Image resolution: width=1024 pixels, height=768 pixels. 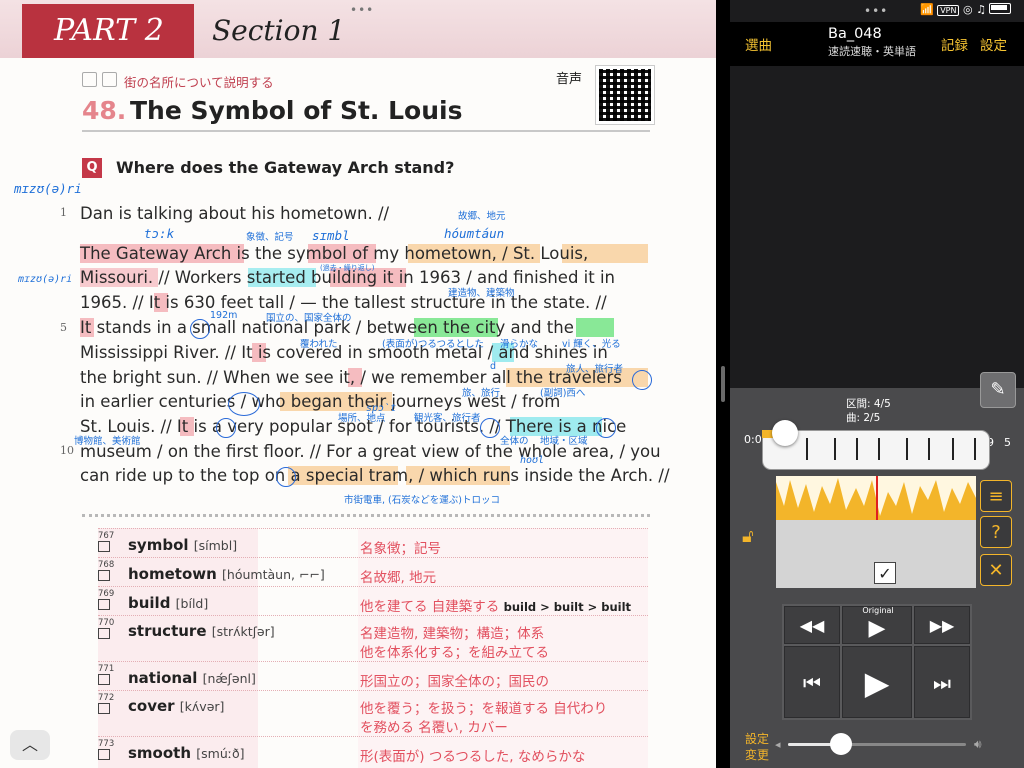 I want to click on vocab-row: 767 symbol [símbl] 名象徴；記号, so click(x=373, y=543).